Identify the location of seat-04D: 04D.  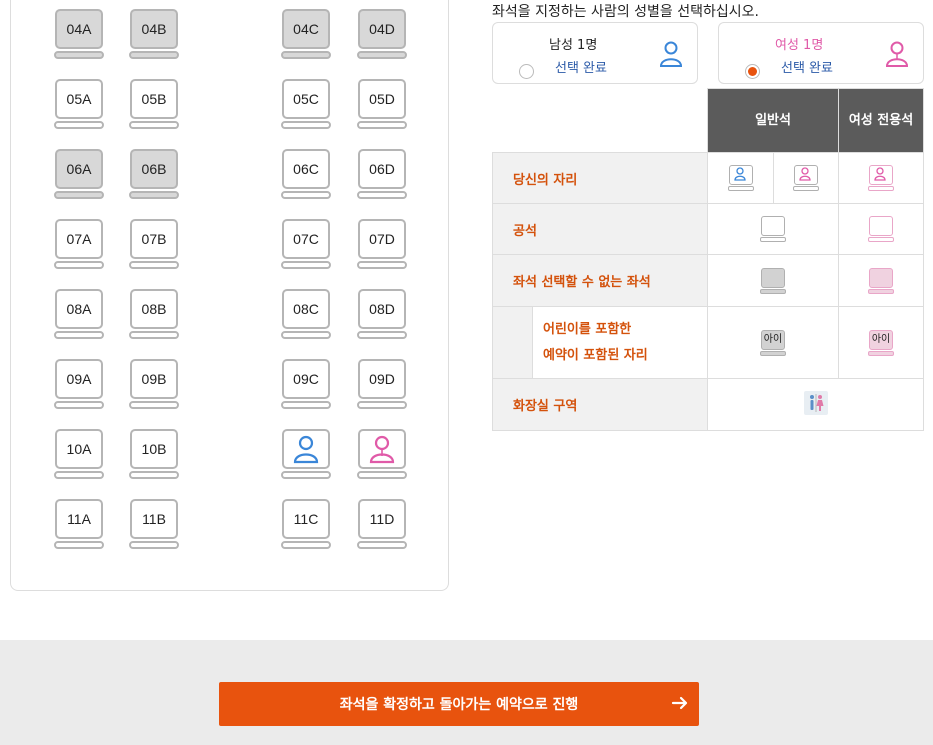
(382, 34).